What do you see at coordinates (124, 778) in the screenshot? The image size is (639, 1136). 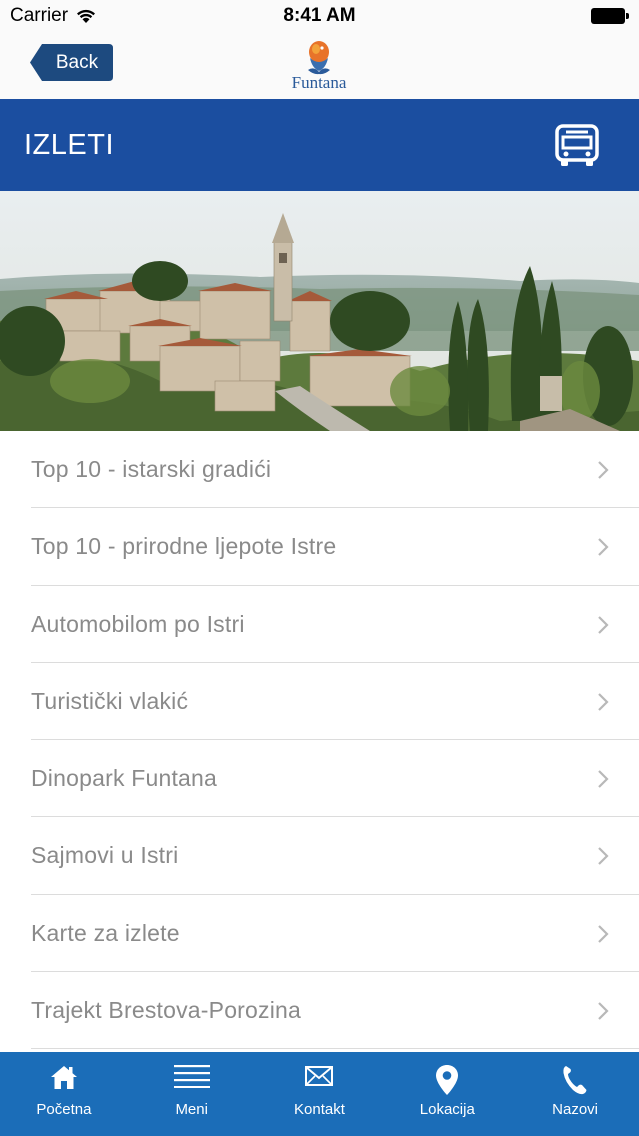 I see `list-item-label: Dinopark Funtana` at bounding box center [124, 778].